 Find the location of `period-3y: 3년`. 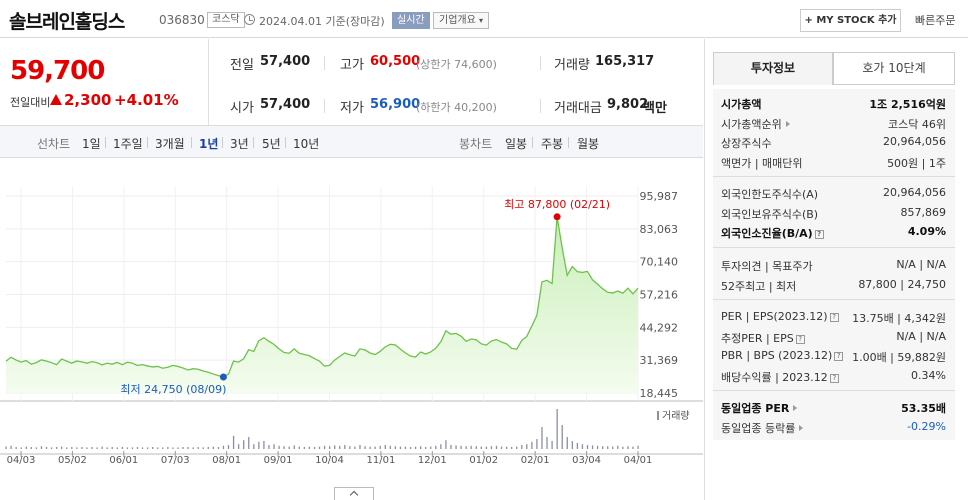

period-3y: 3년 is located at coordinates (239, 143).